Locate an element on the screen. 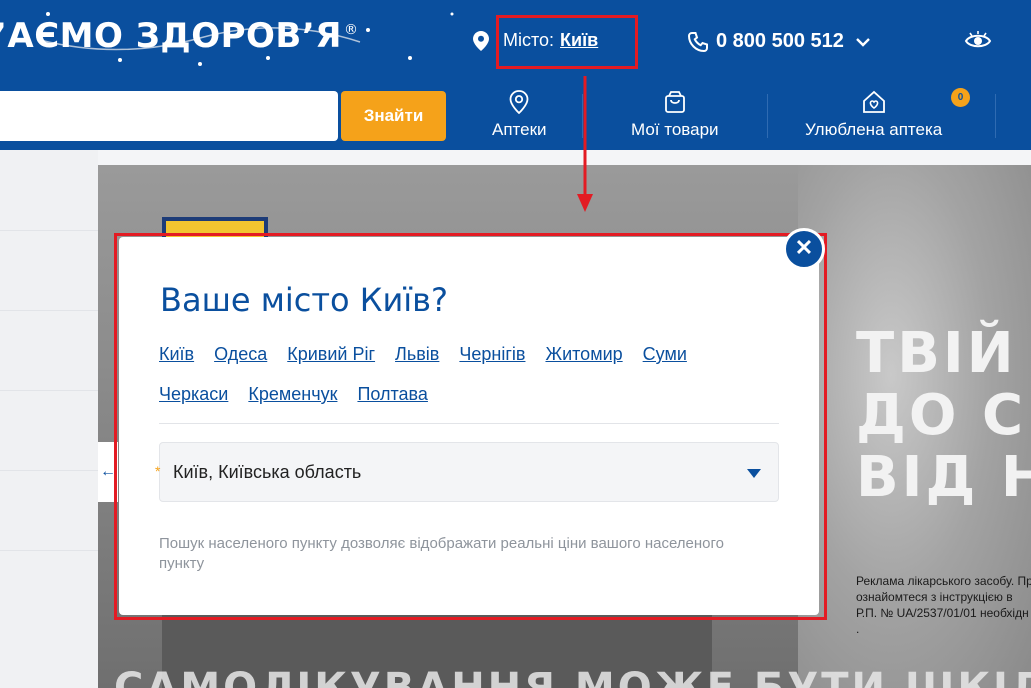  city-link-sumy: Суми is located at coordinates (665, 354).